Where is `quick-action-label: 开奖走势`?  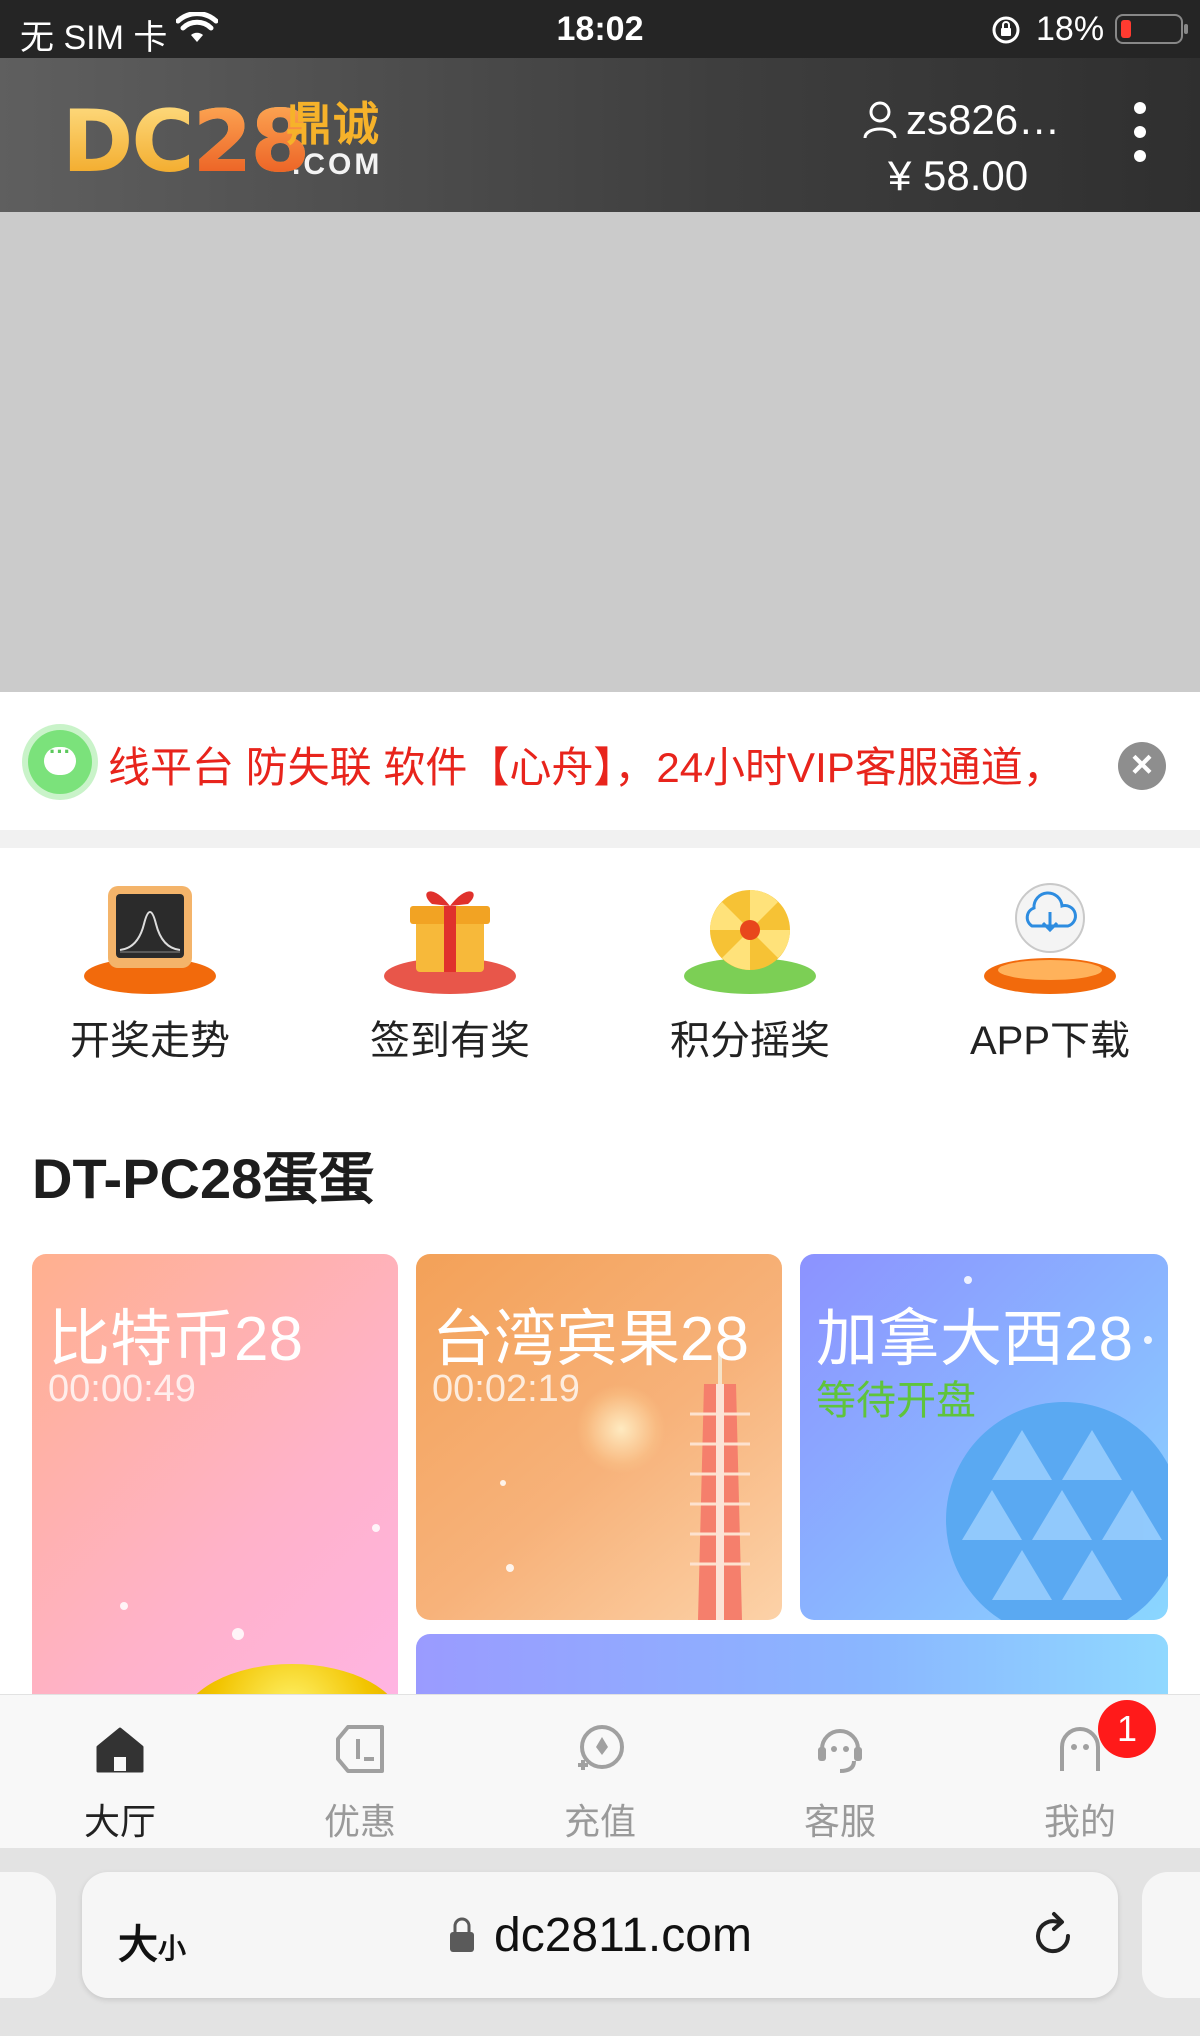 quick-action-label: 开奖走势 is located at coordinates (150, 1041).